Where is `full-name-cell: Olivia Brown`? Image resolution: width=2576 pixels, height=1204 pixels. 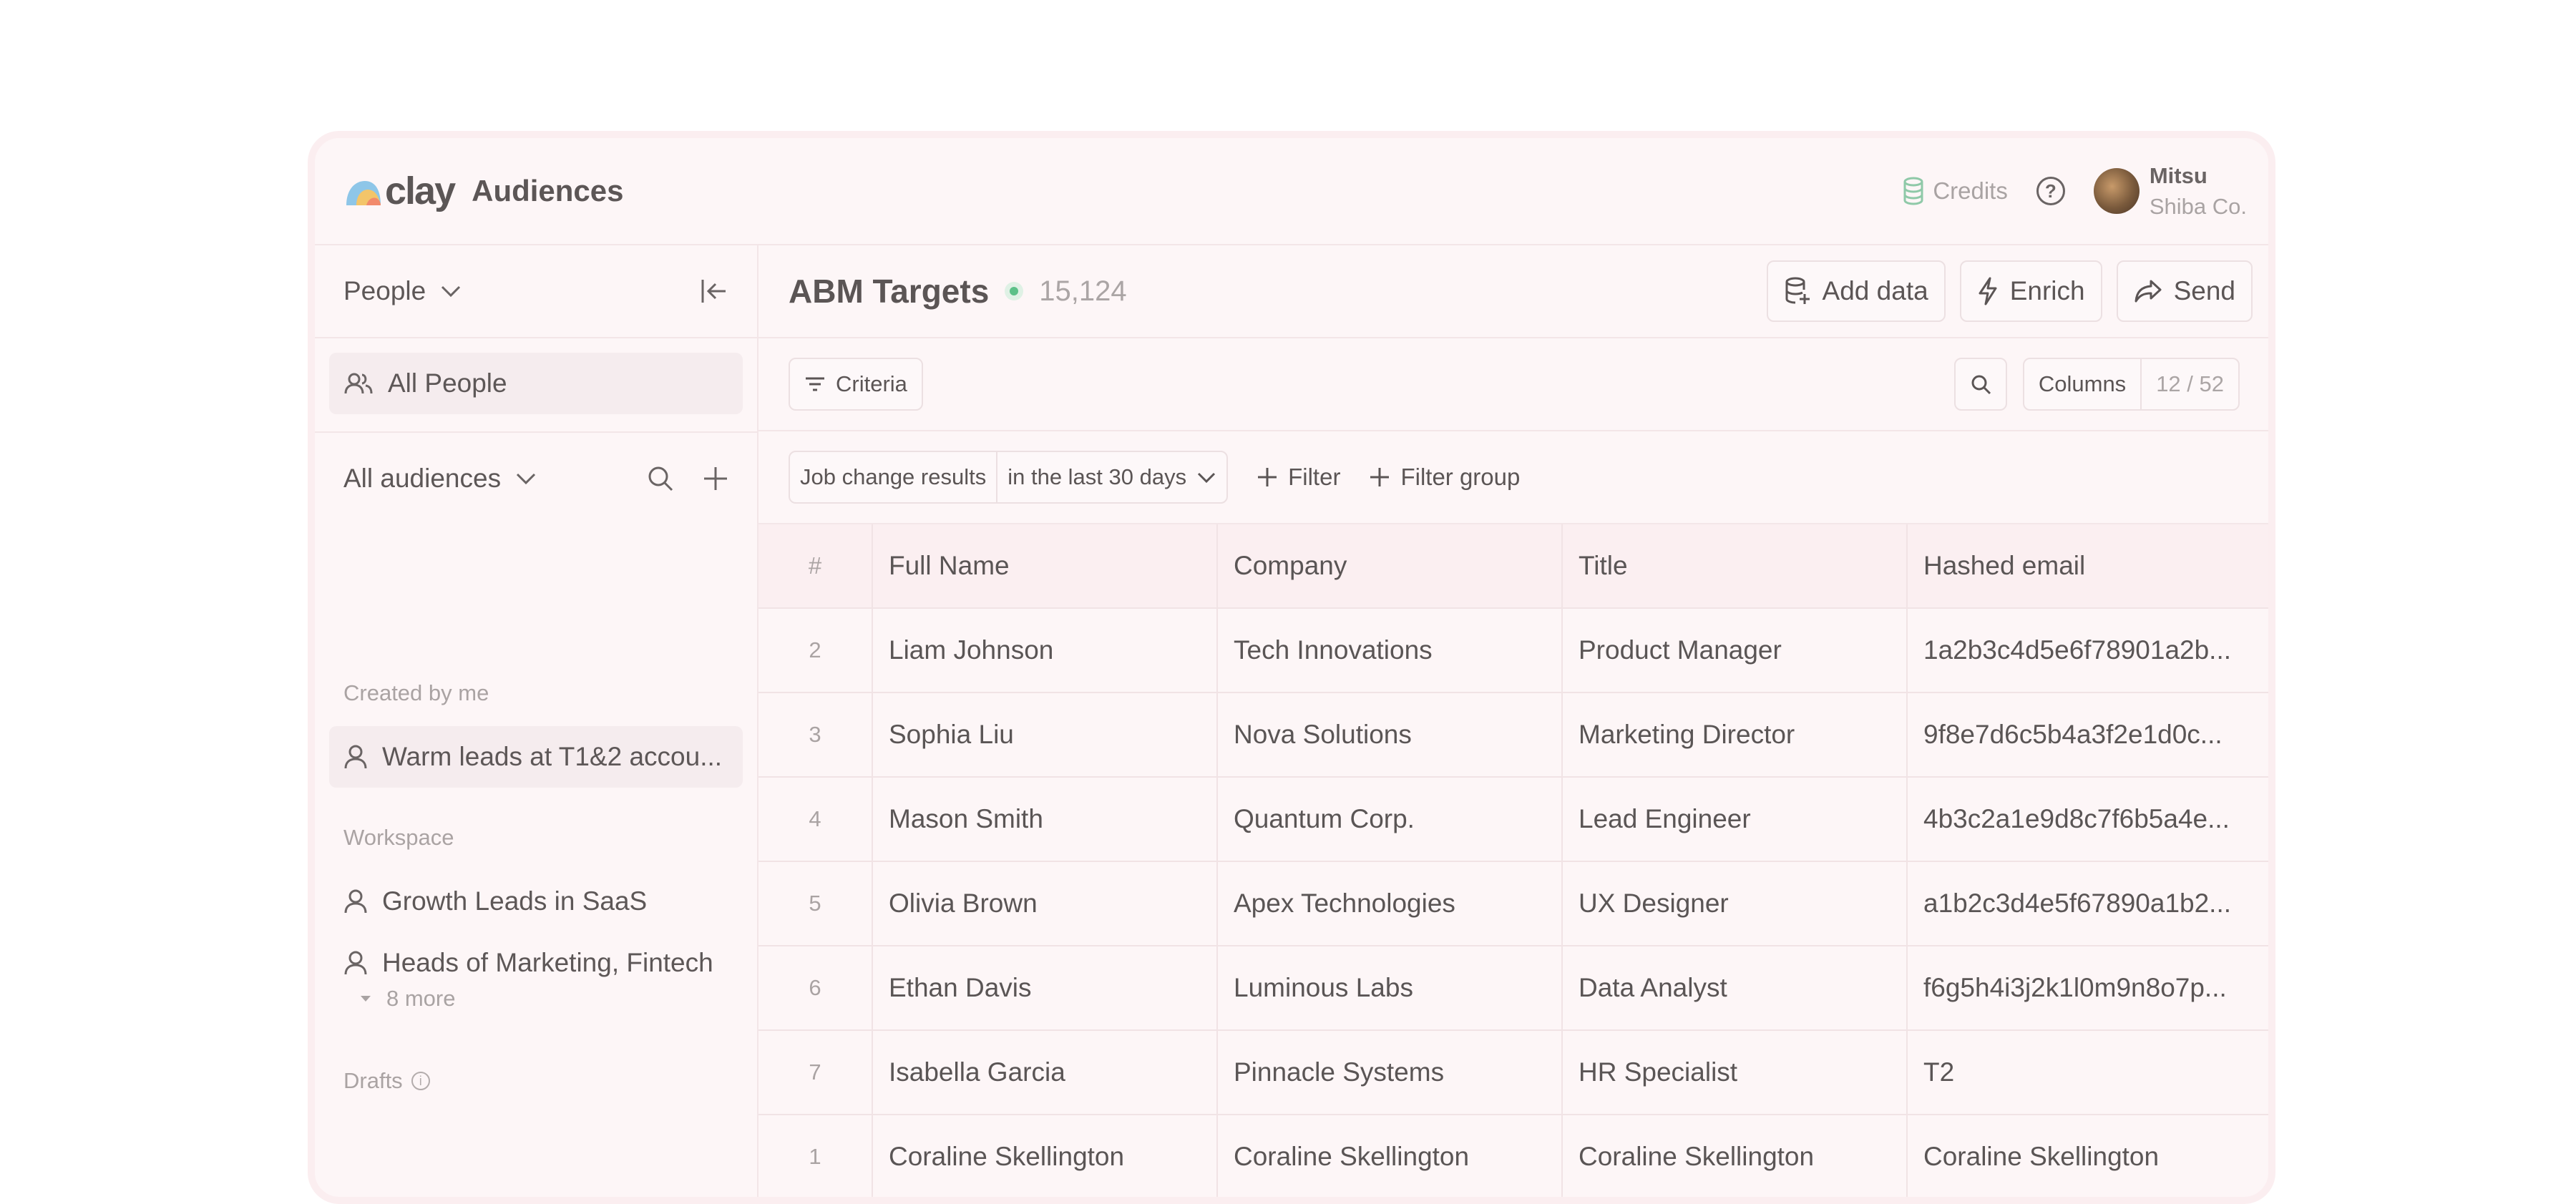 full-name-cell: Olivia Brown is located at coordinates (1045, 903).